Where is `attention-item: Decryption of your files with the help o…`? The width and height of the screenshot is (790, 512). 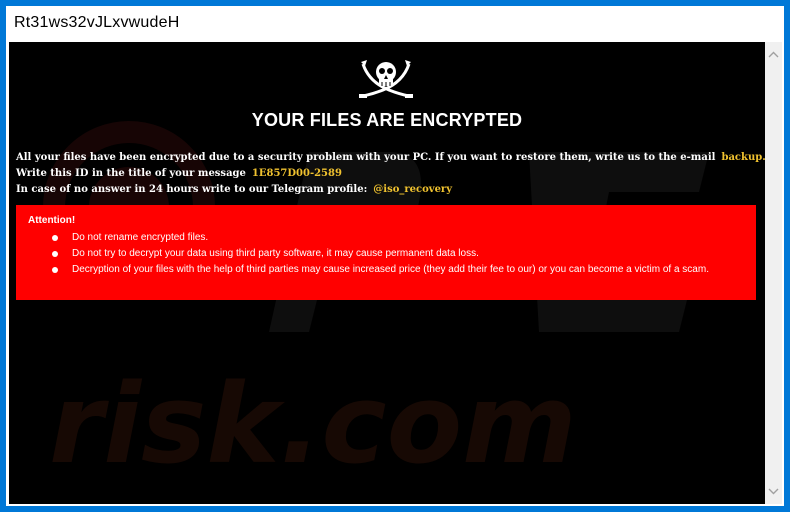
attention-item: Decryption of your files with the help o… is located at coordinates (362, 270).